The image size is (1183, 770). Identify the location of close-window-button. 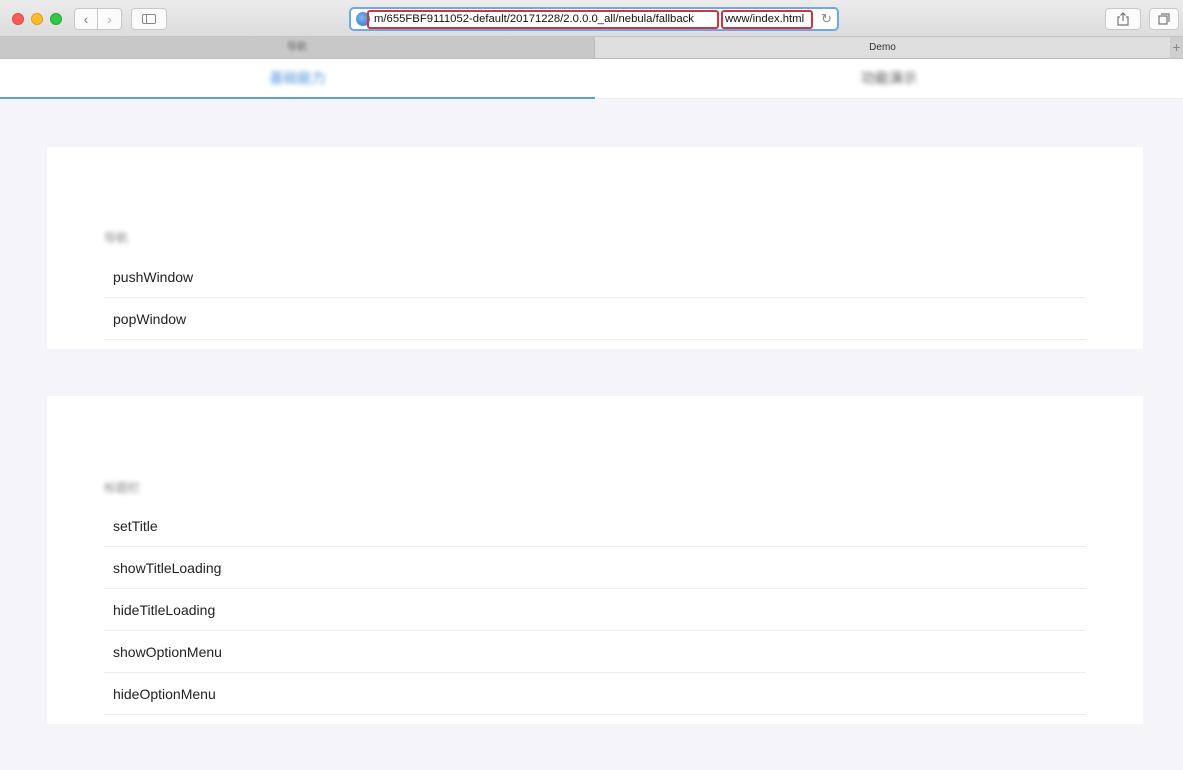
(18, 19).